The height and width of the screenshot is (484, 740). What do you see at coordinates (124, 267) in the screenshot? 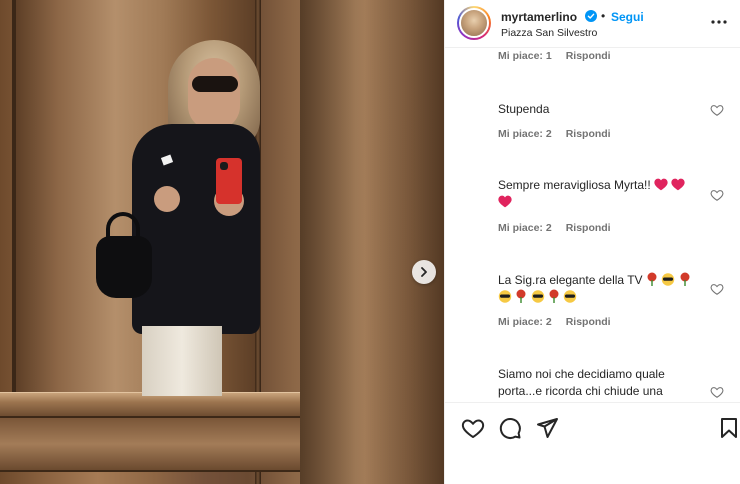
I see `handbag` at bounding box center [124, 267].